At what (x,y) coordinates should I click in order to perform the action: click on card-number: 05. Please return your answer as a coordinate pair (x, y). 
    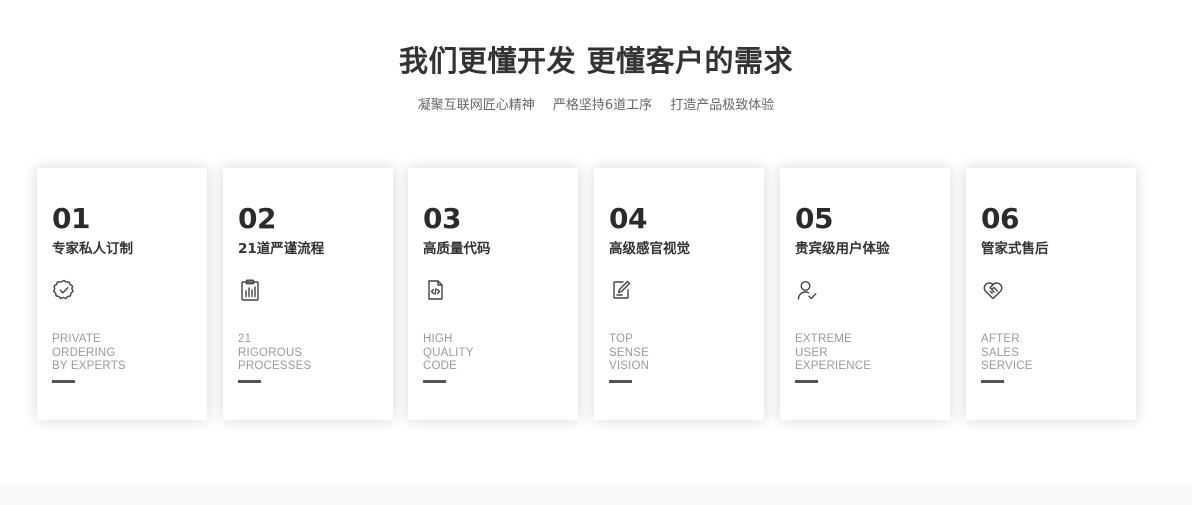
    Looking at the image, I should click on (814, 218).